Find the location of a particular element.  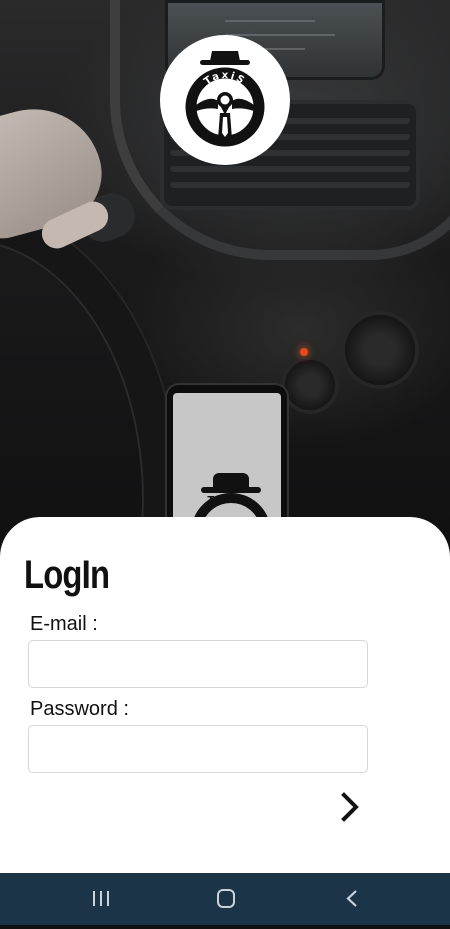

email-field is located at coordinates (198, 664).